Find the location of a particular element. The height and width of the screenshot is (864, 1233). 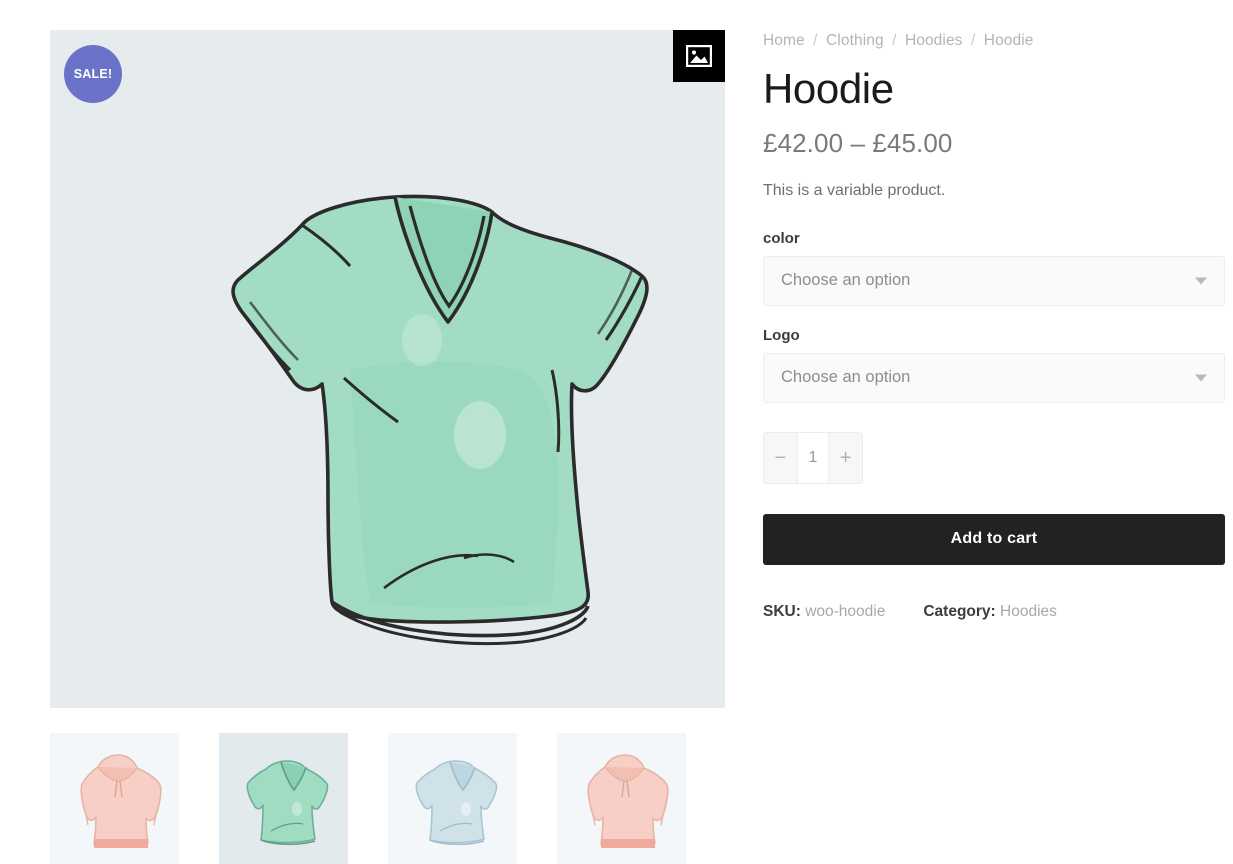

attribute-select-color: Choose an option is located at coordinates (994, 280).